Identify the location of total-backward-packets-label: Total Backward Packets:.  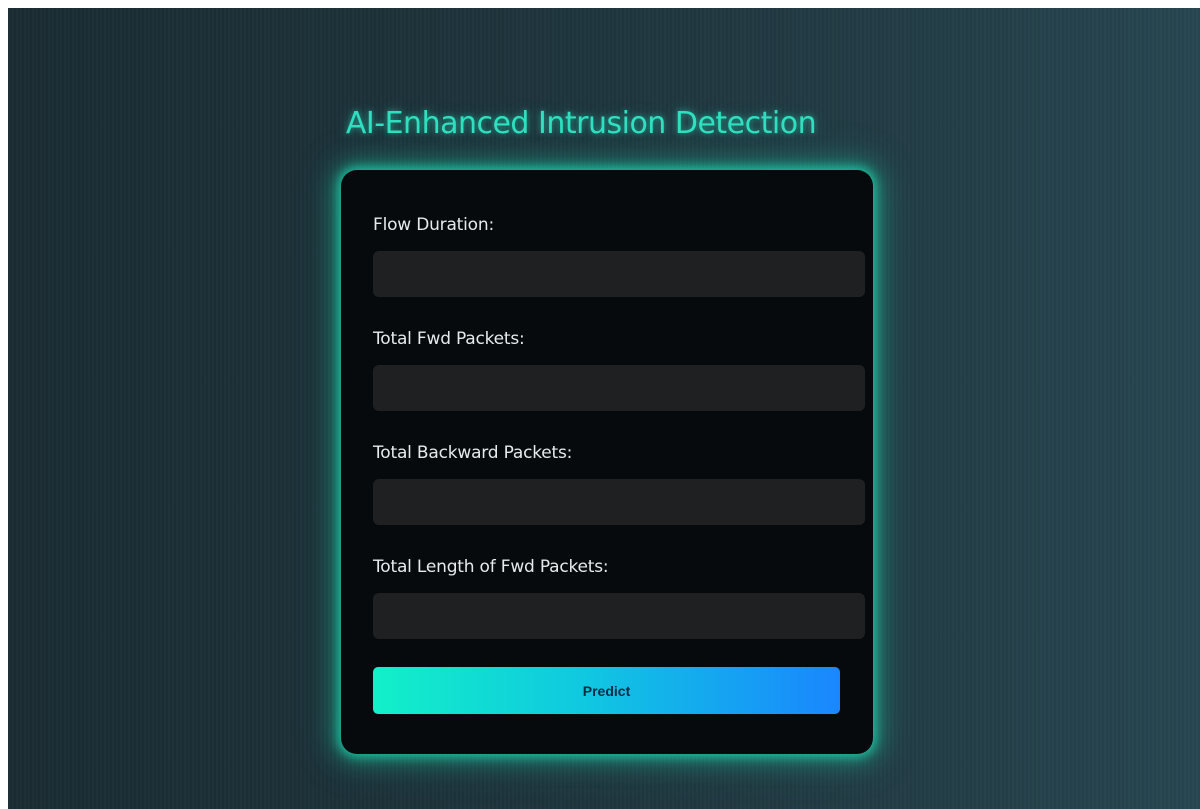
(473, 453).